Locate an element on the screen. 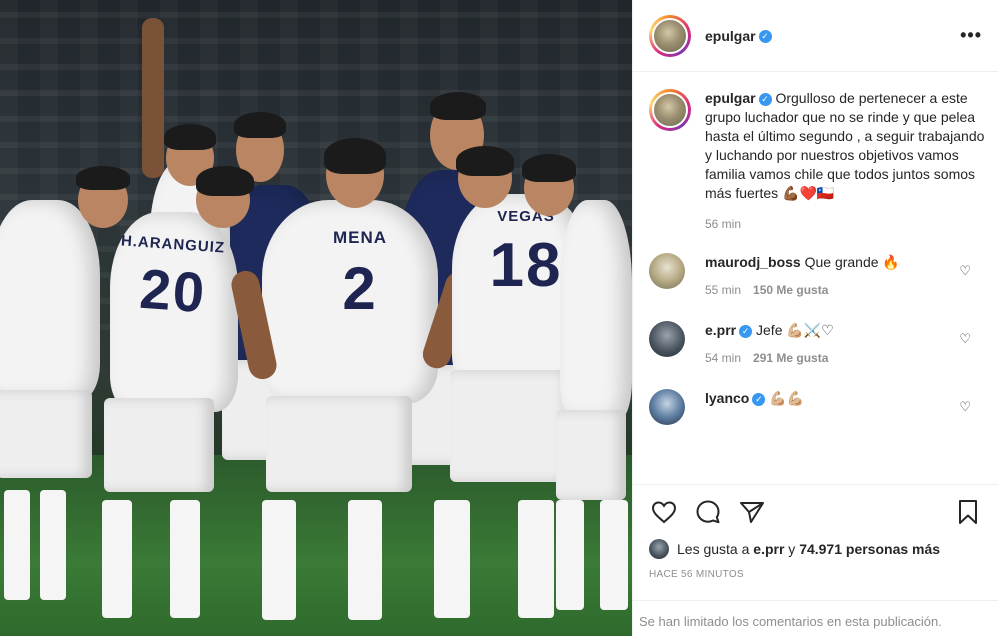  caption-avatar is located at coordinates (670, 110).